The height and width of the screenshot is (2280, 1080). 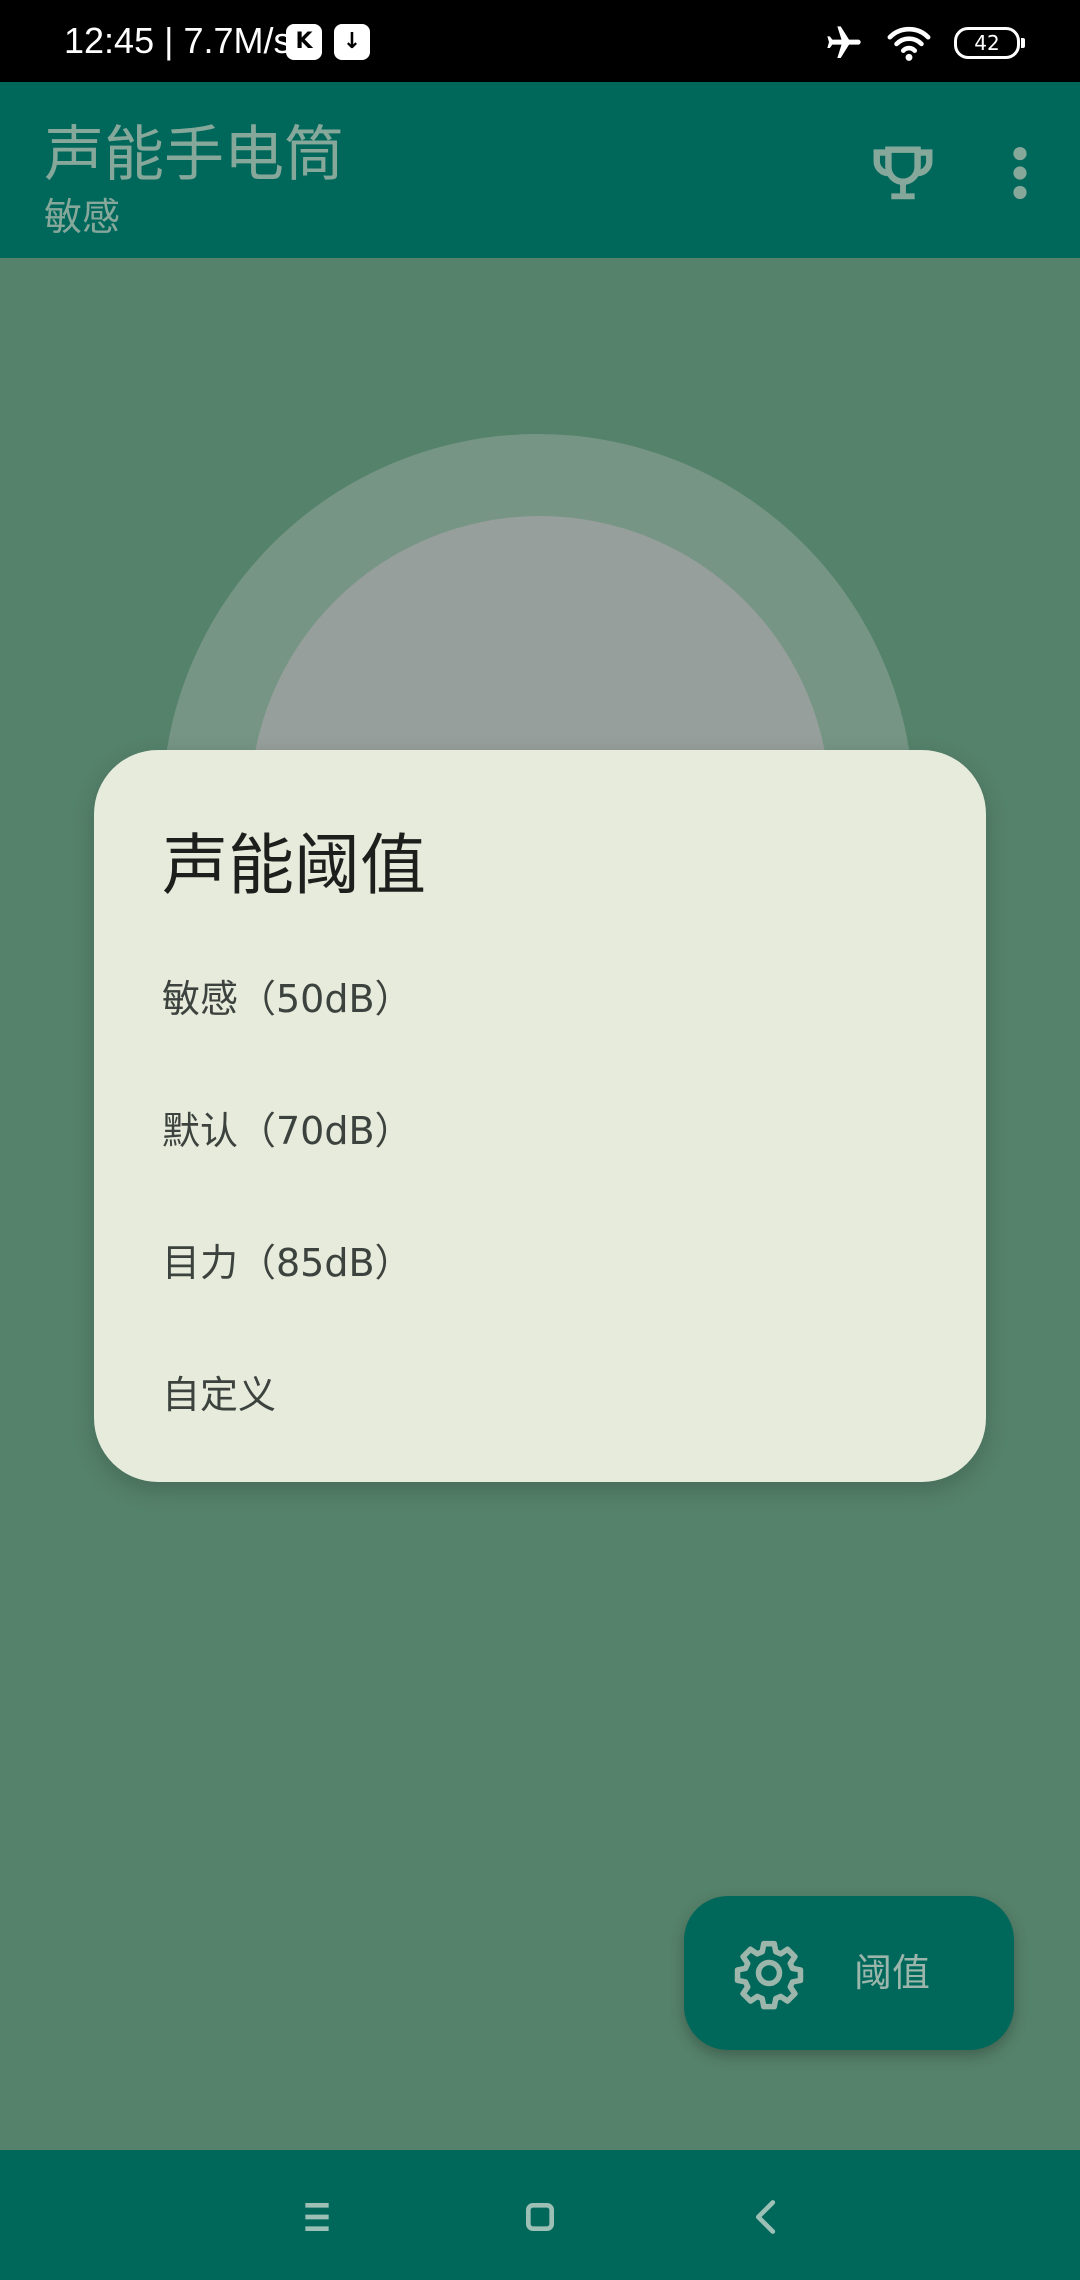 I want to click on navigation-bar, so click(x=540, y=2215).